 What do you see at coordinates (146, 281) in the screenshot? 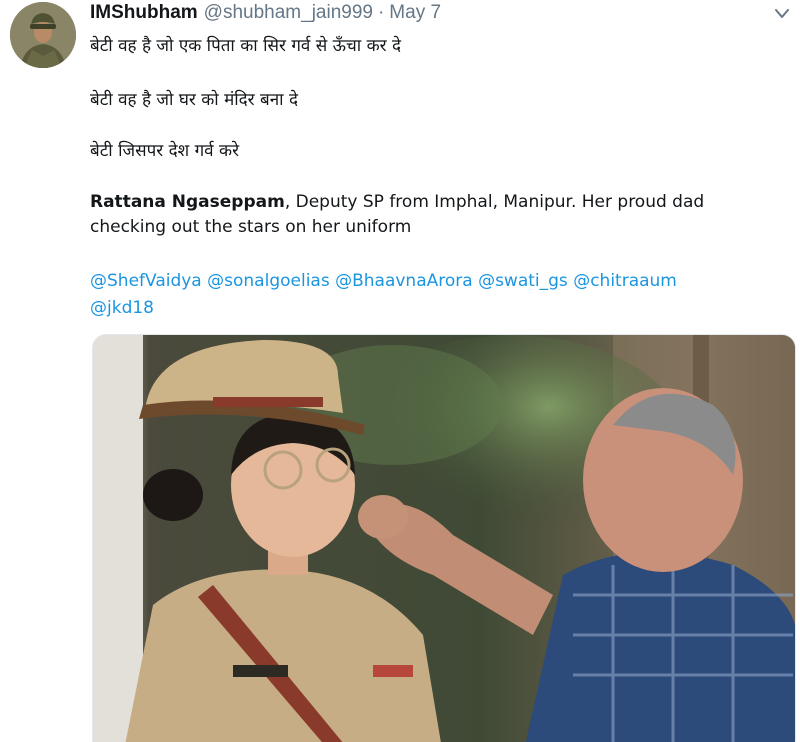
I see `mention-link: @ShefVaidya` at bounding box center [146, 281].